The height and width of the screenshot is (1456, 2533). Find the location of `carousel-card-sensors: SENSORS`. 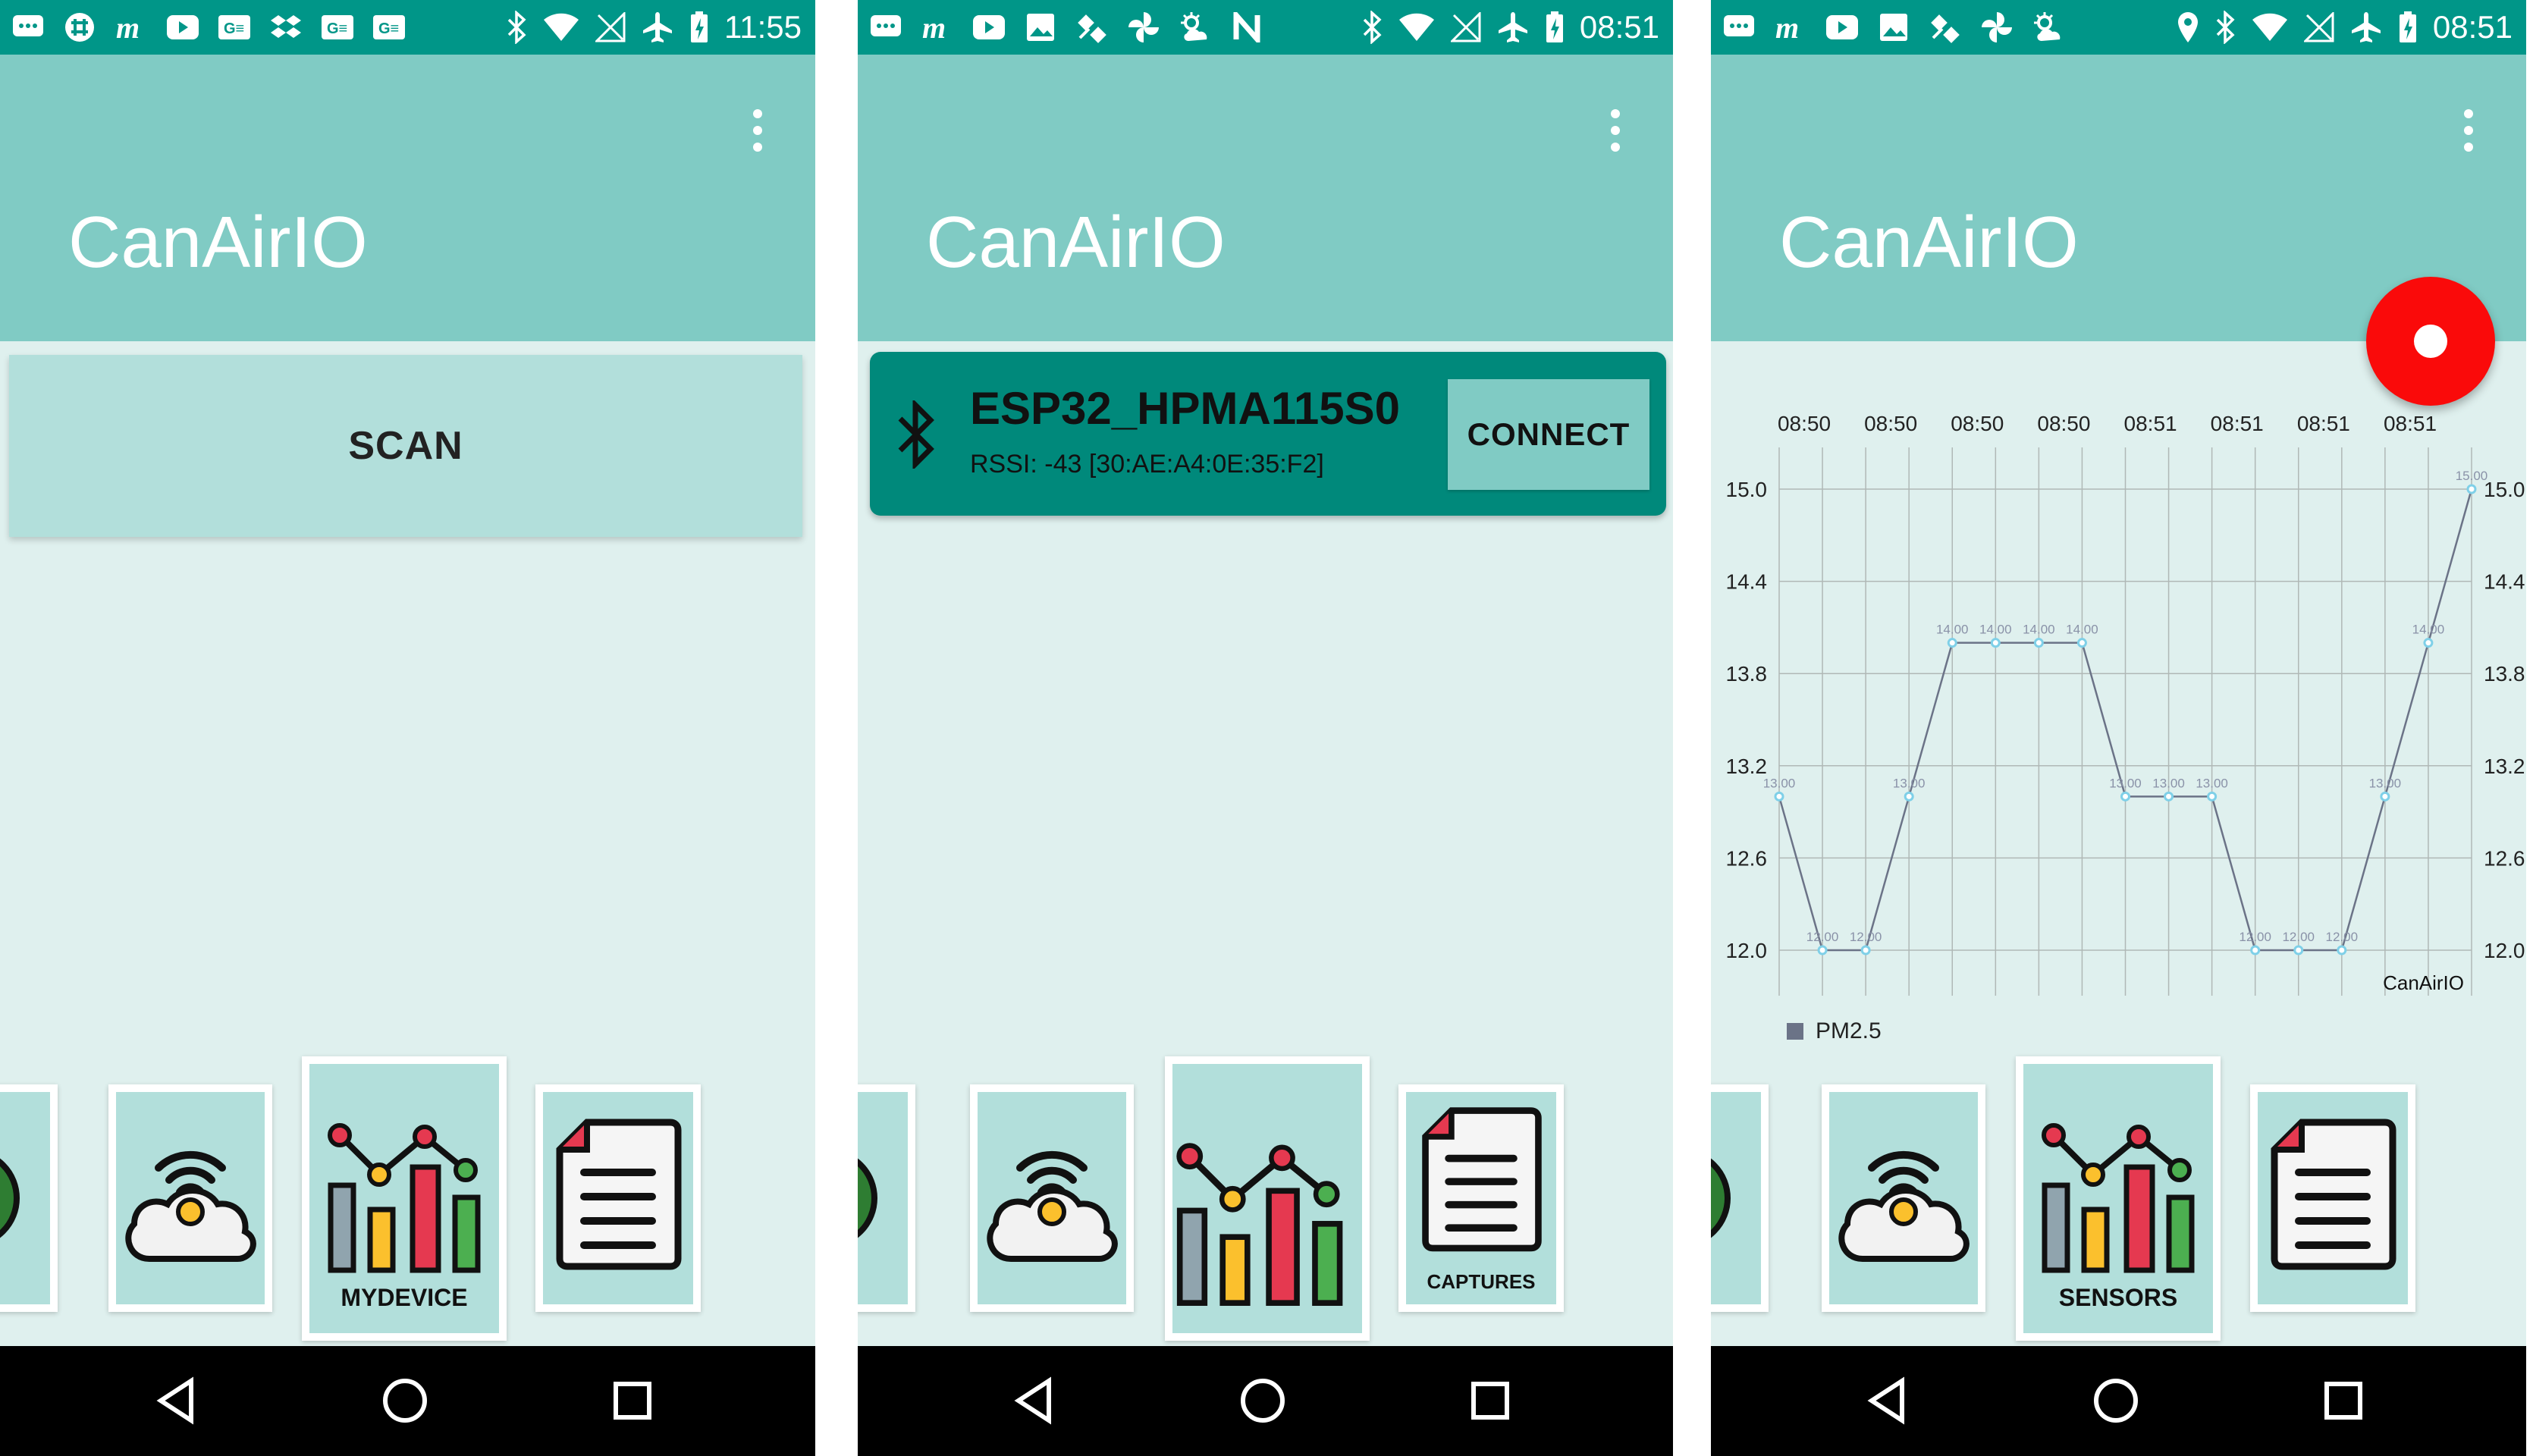

carousel-card-sensors: SENSORS is located at coordinates (2118, 1198).